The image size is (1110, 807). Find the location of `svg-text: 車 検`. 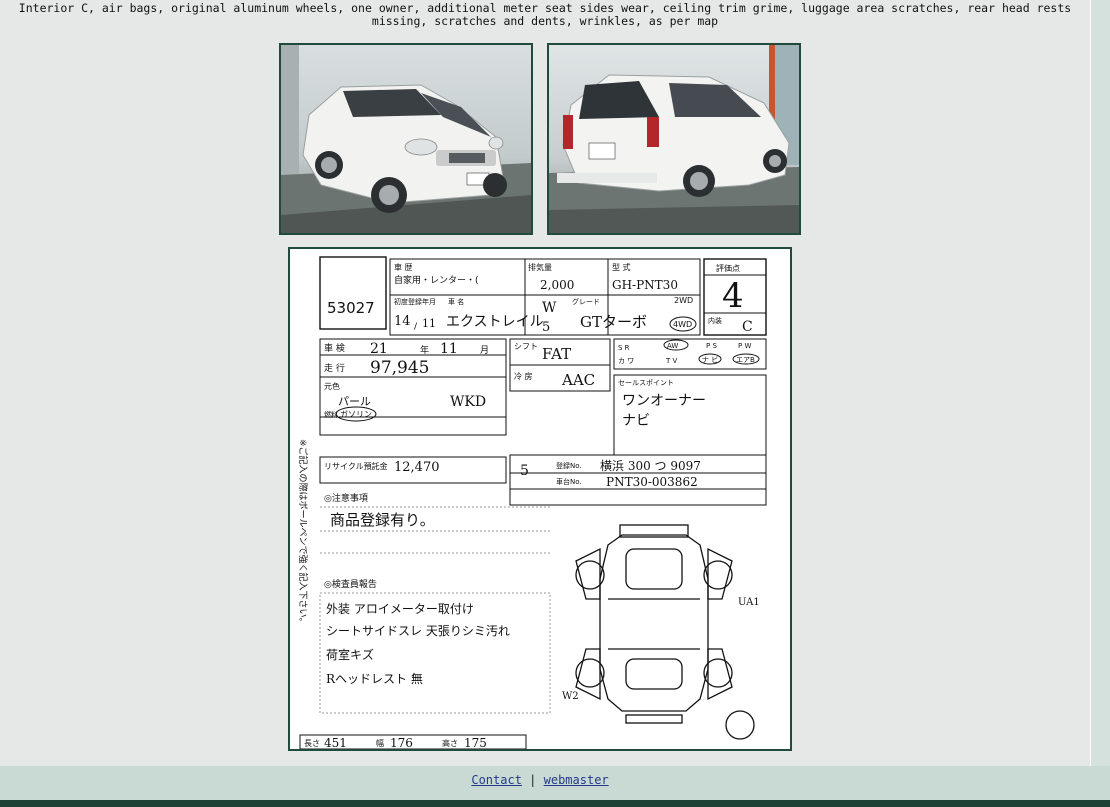

svg-text: 車 検 is located at coordinates (334, 348).